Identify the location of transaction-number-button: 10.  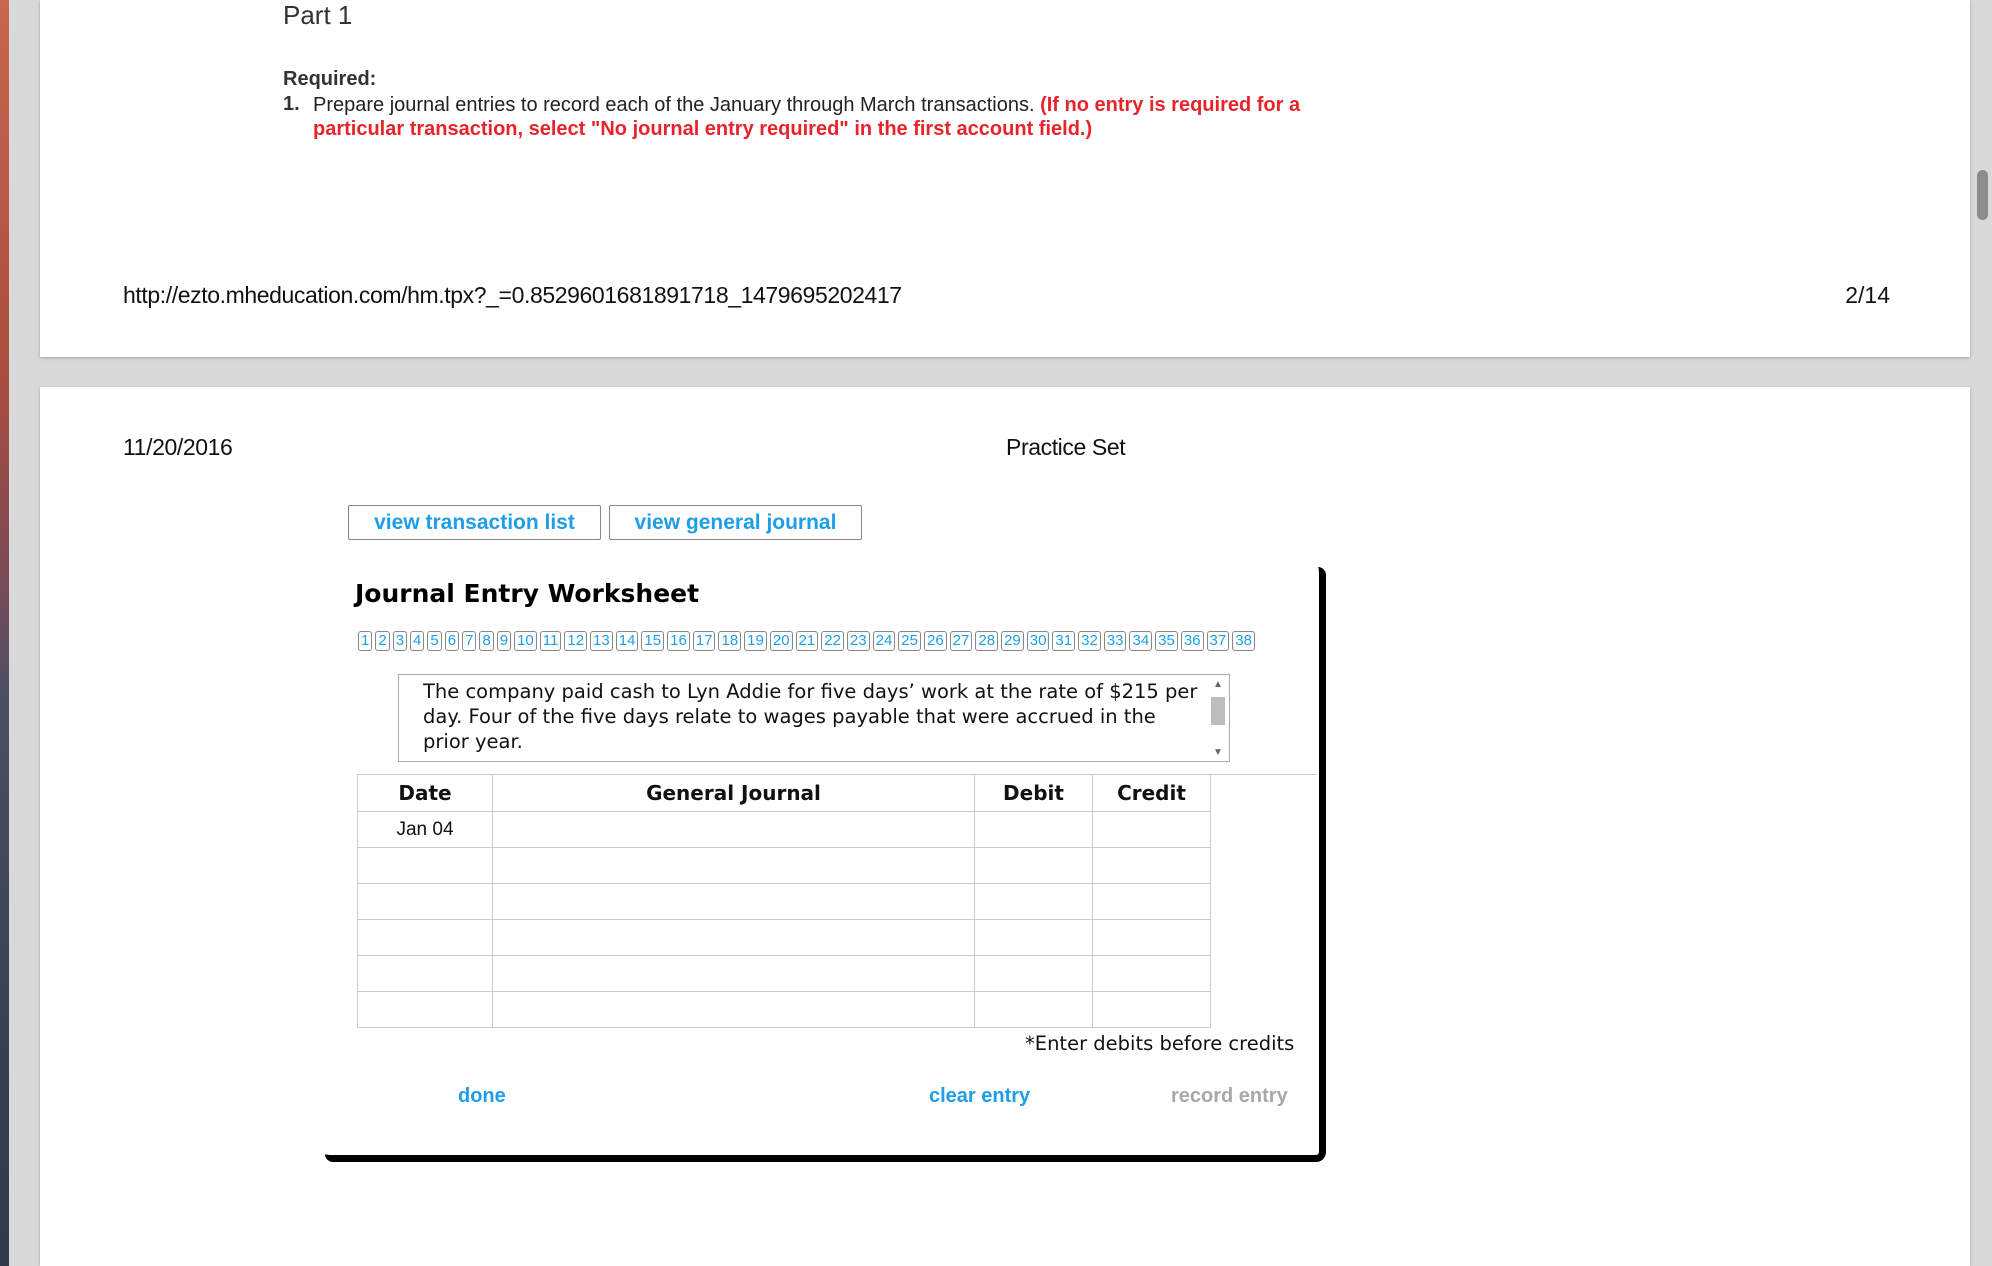
(525, 641).